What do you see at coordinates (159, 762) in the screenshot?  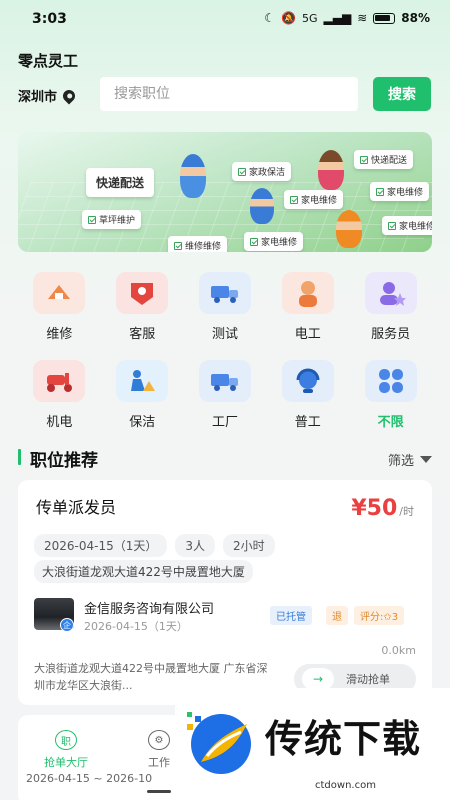 I see `tab-work-label: 工作` at bounding box center [159, 762].